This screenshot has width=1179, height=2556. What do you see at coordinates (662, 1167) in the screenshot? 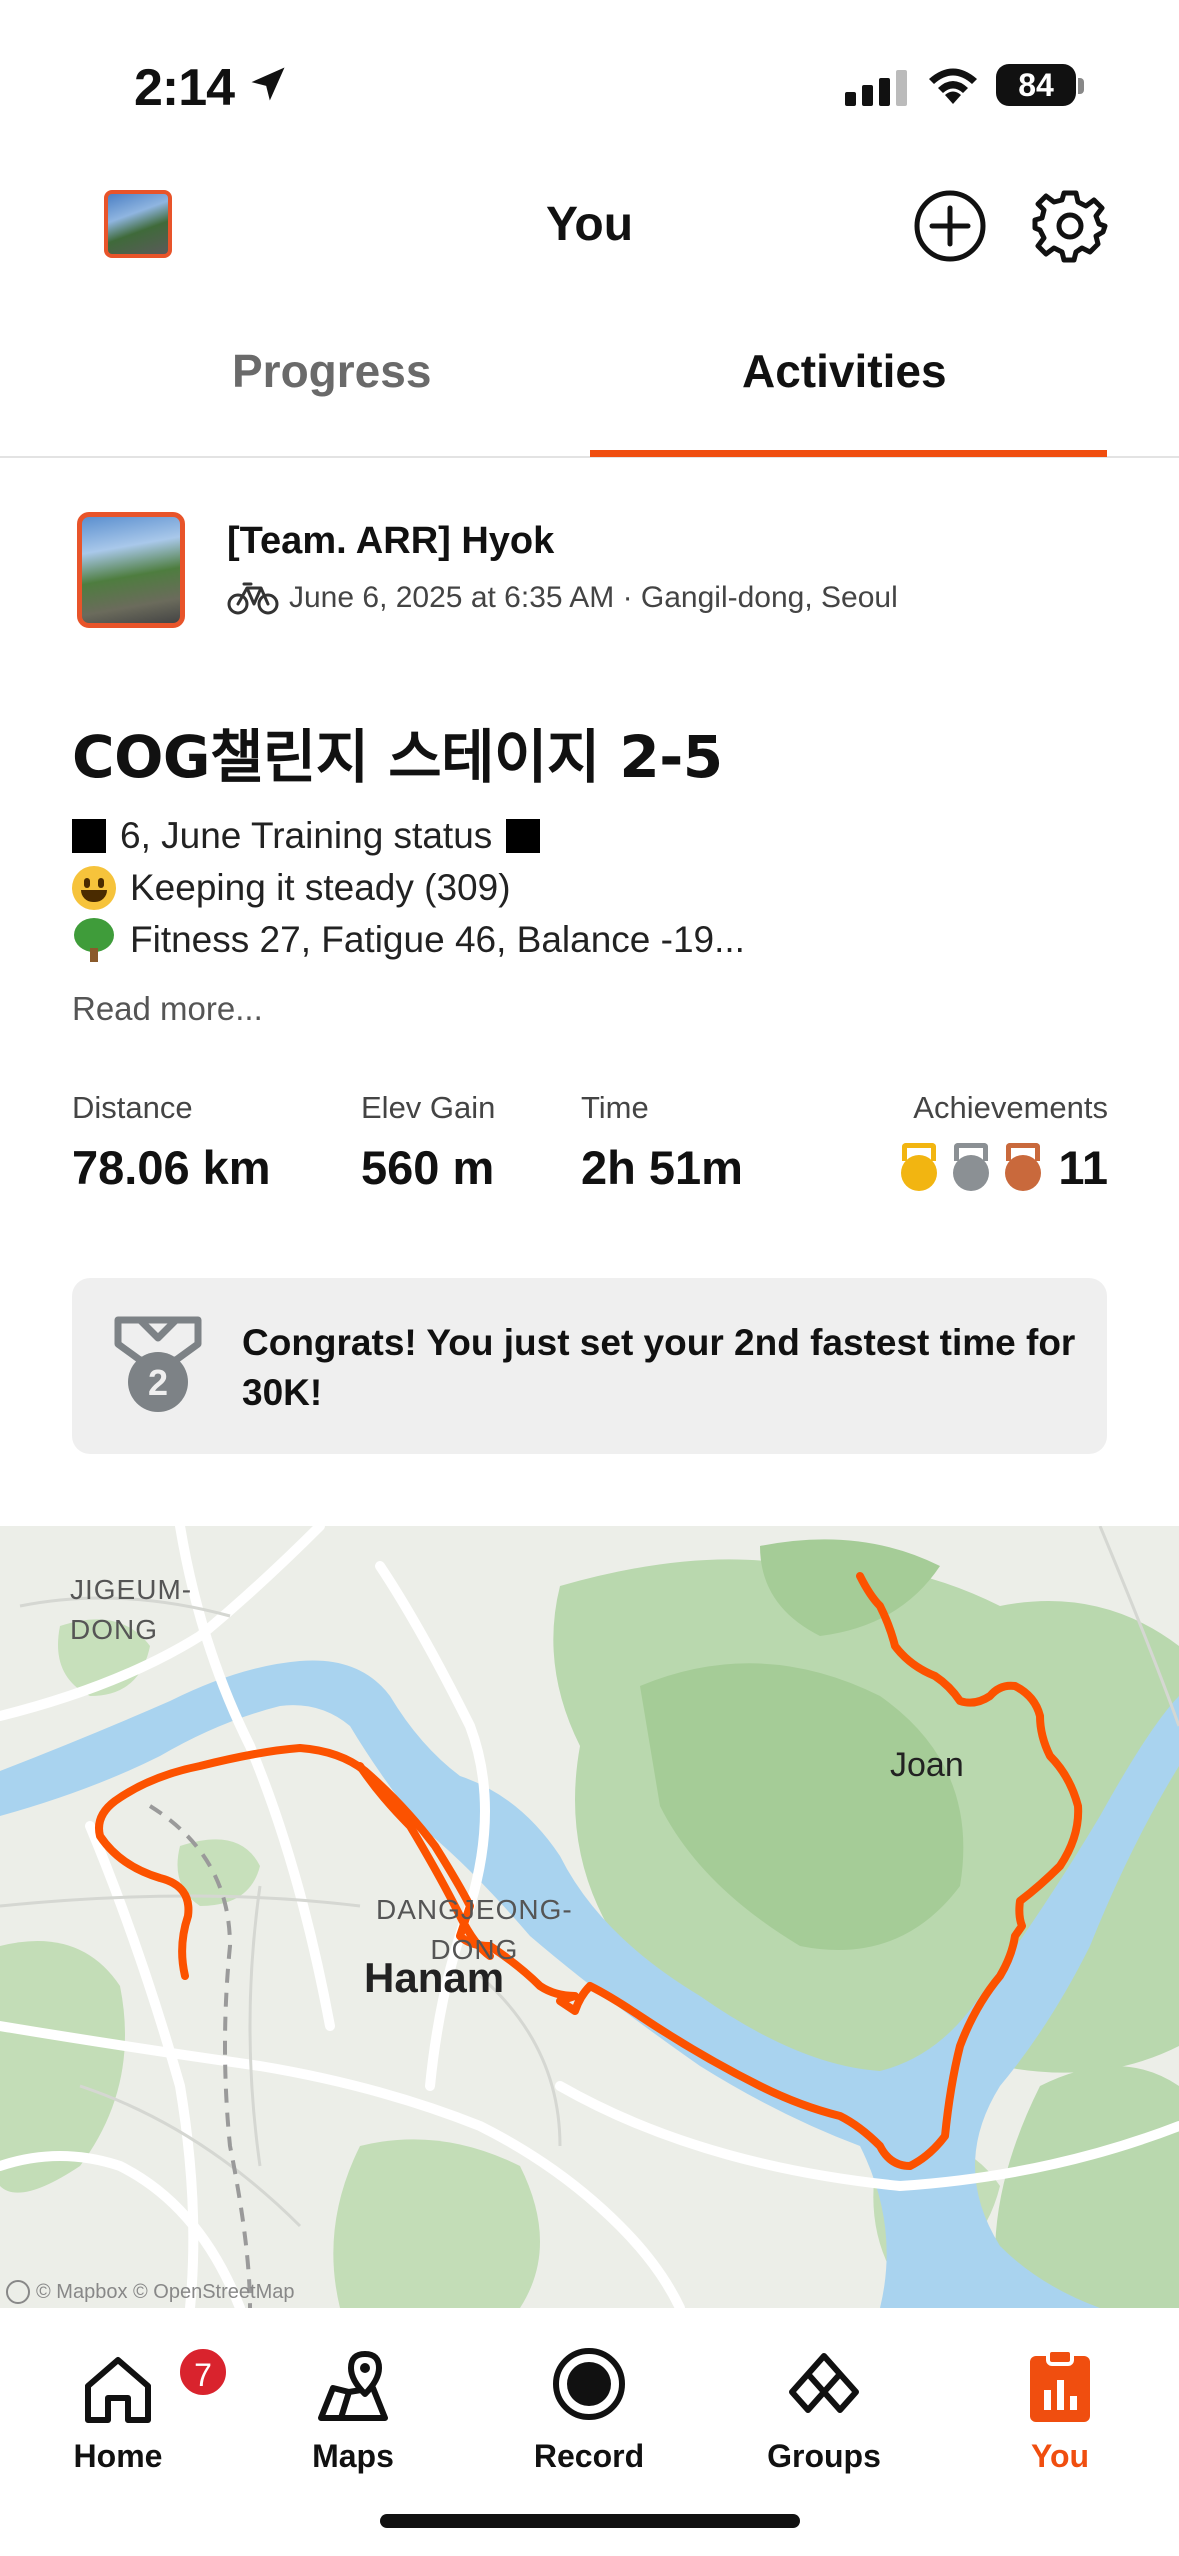
I see `stat-value: 2h 51m` at bounding box center [662, 1167].